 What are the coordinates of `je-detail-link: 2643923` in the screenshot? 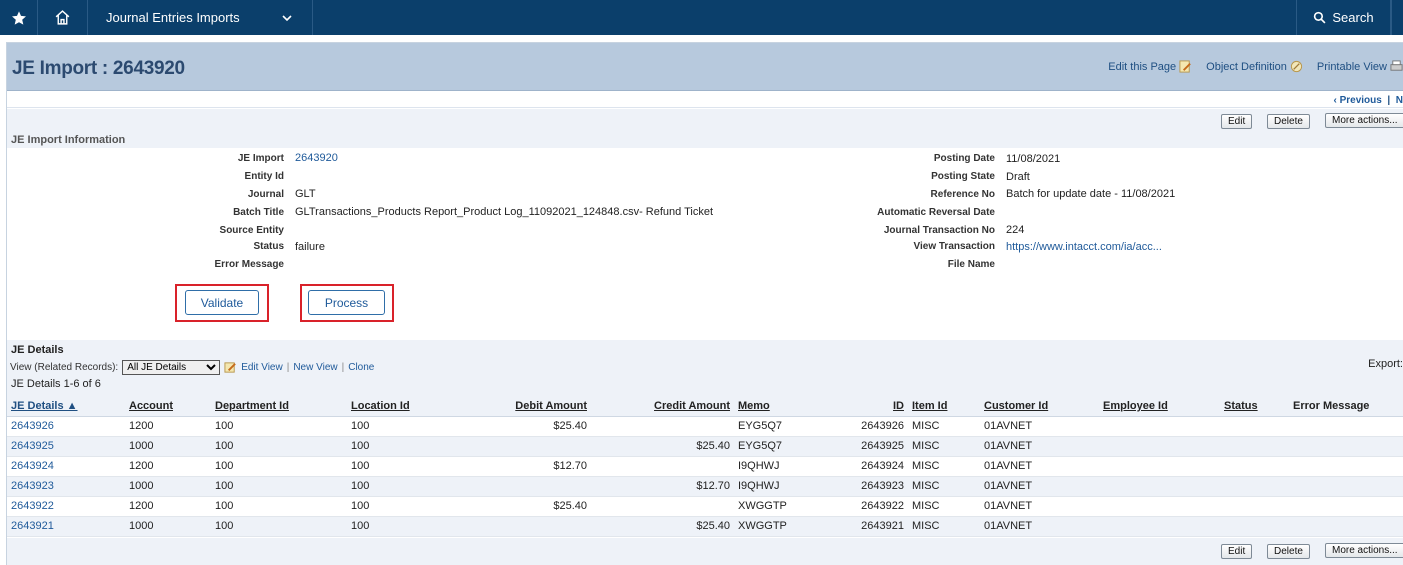 It's located at (66, 486).